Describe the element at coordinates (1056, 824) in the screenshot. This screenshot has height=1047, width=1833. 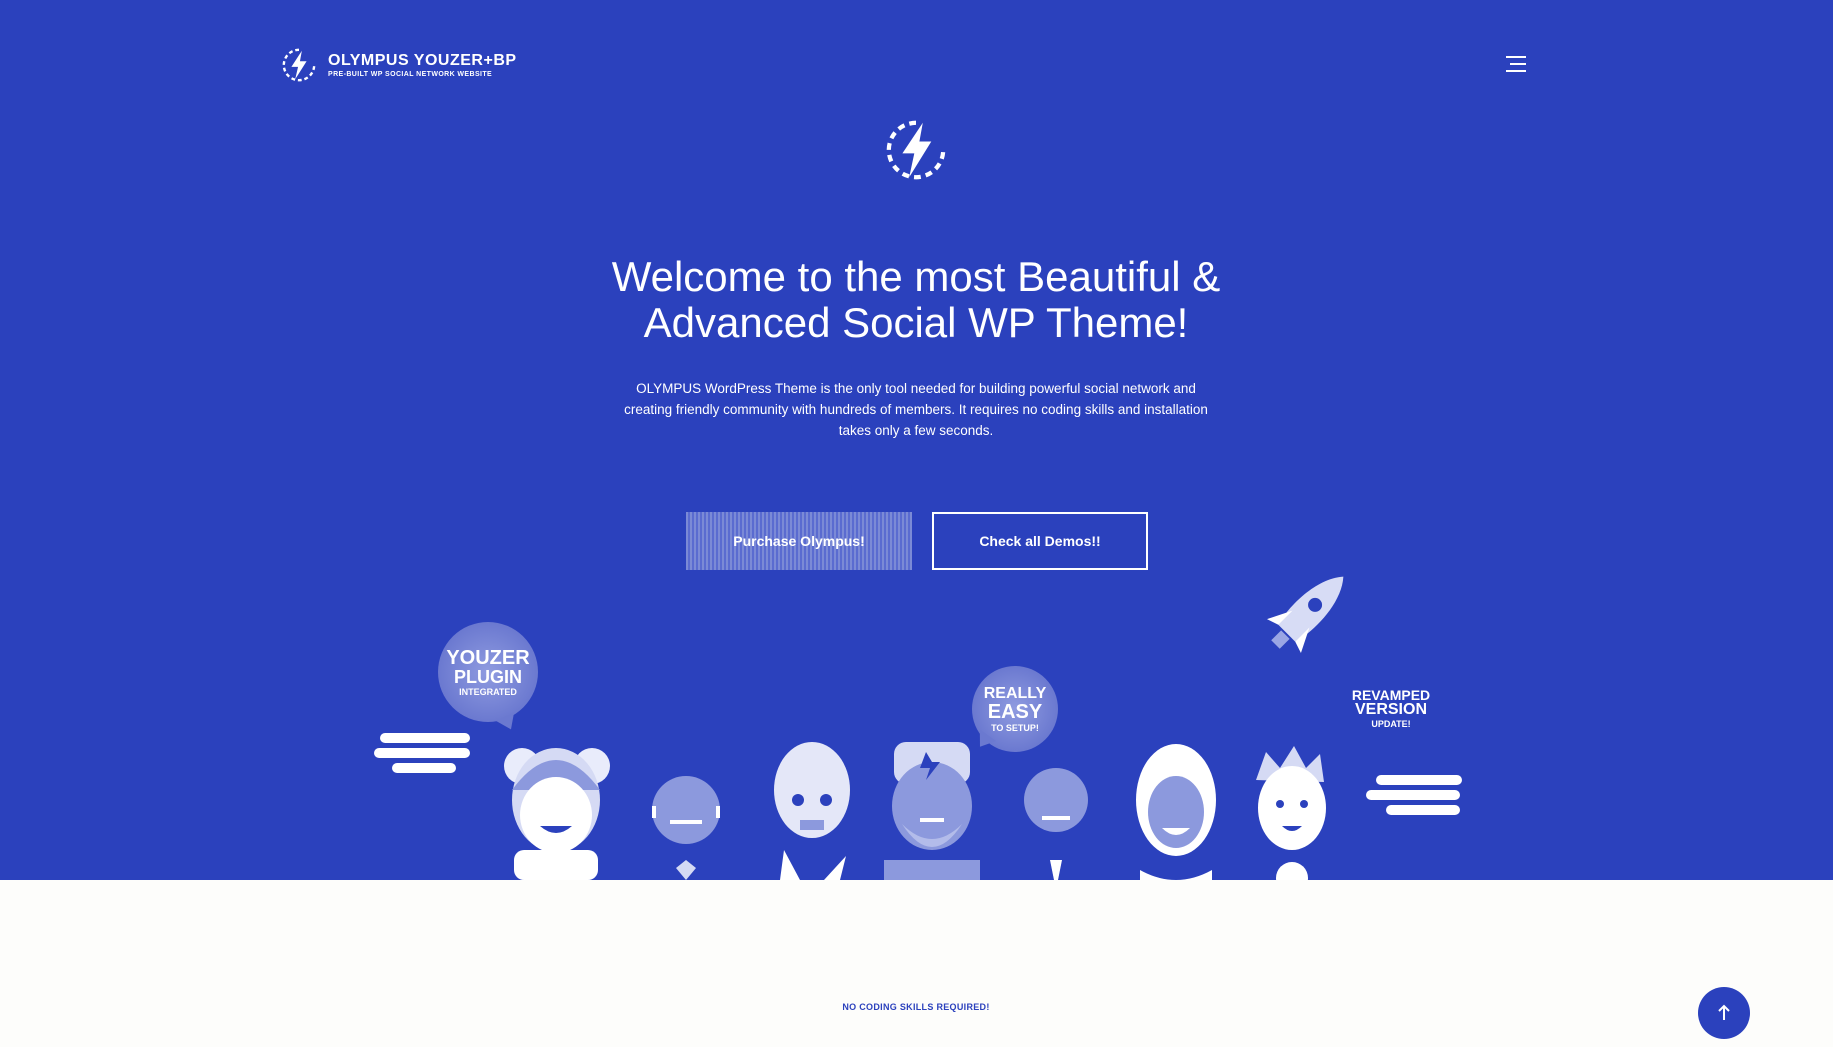
I see `character-man-dark` at that location.